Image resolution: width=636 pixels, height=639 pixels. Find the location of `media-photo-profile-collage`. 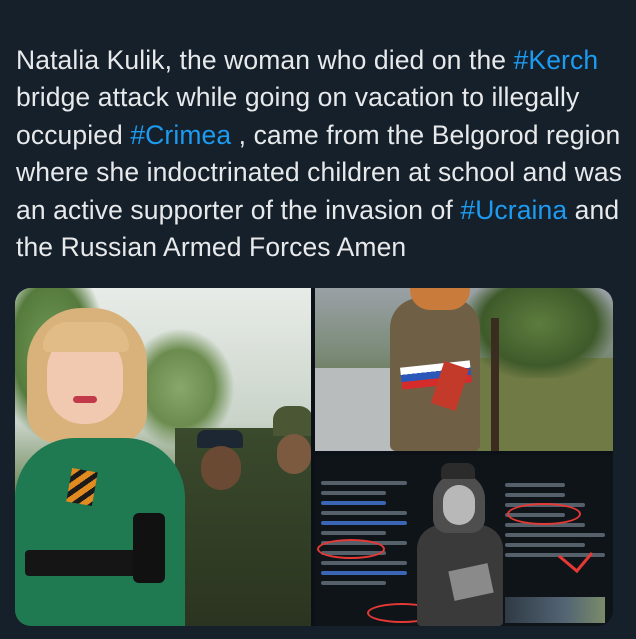

media-photo-profile-collage is located at coordinates (464, 540).